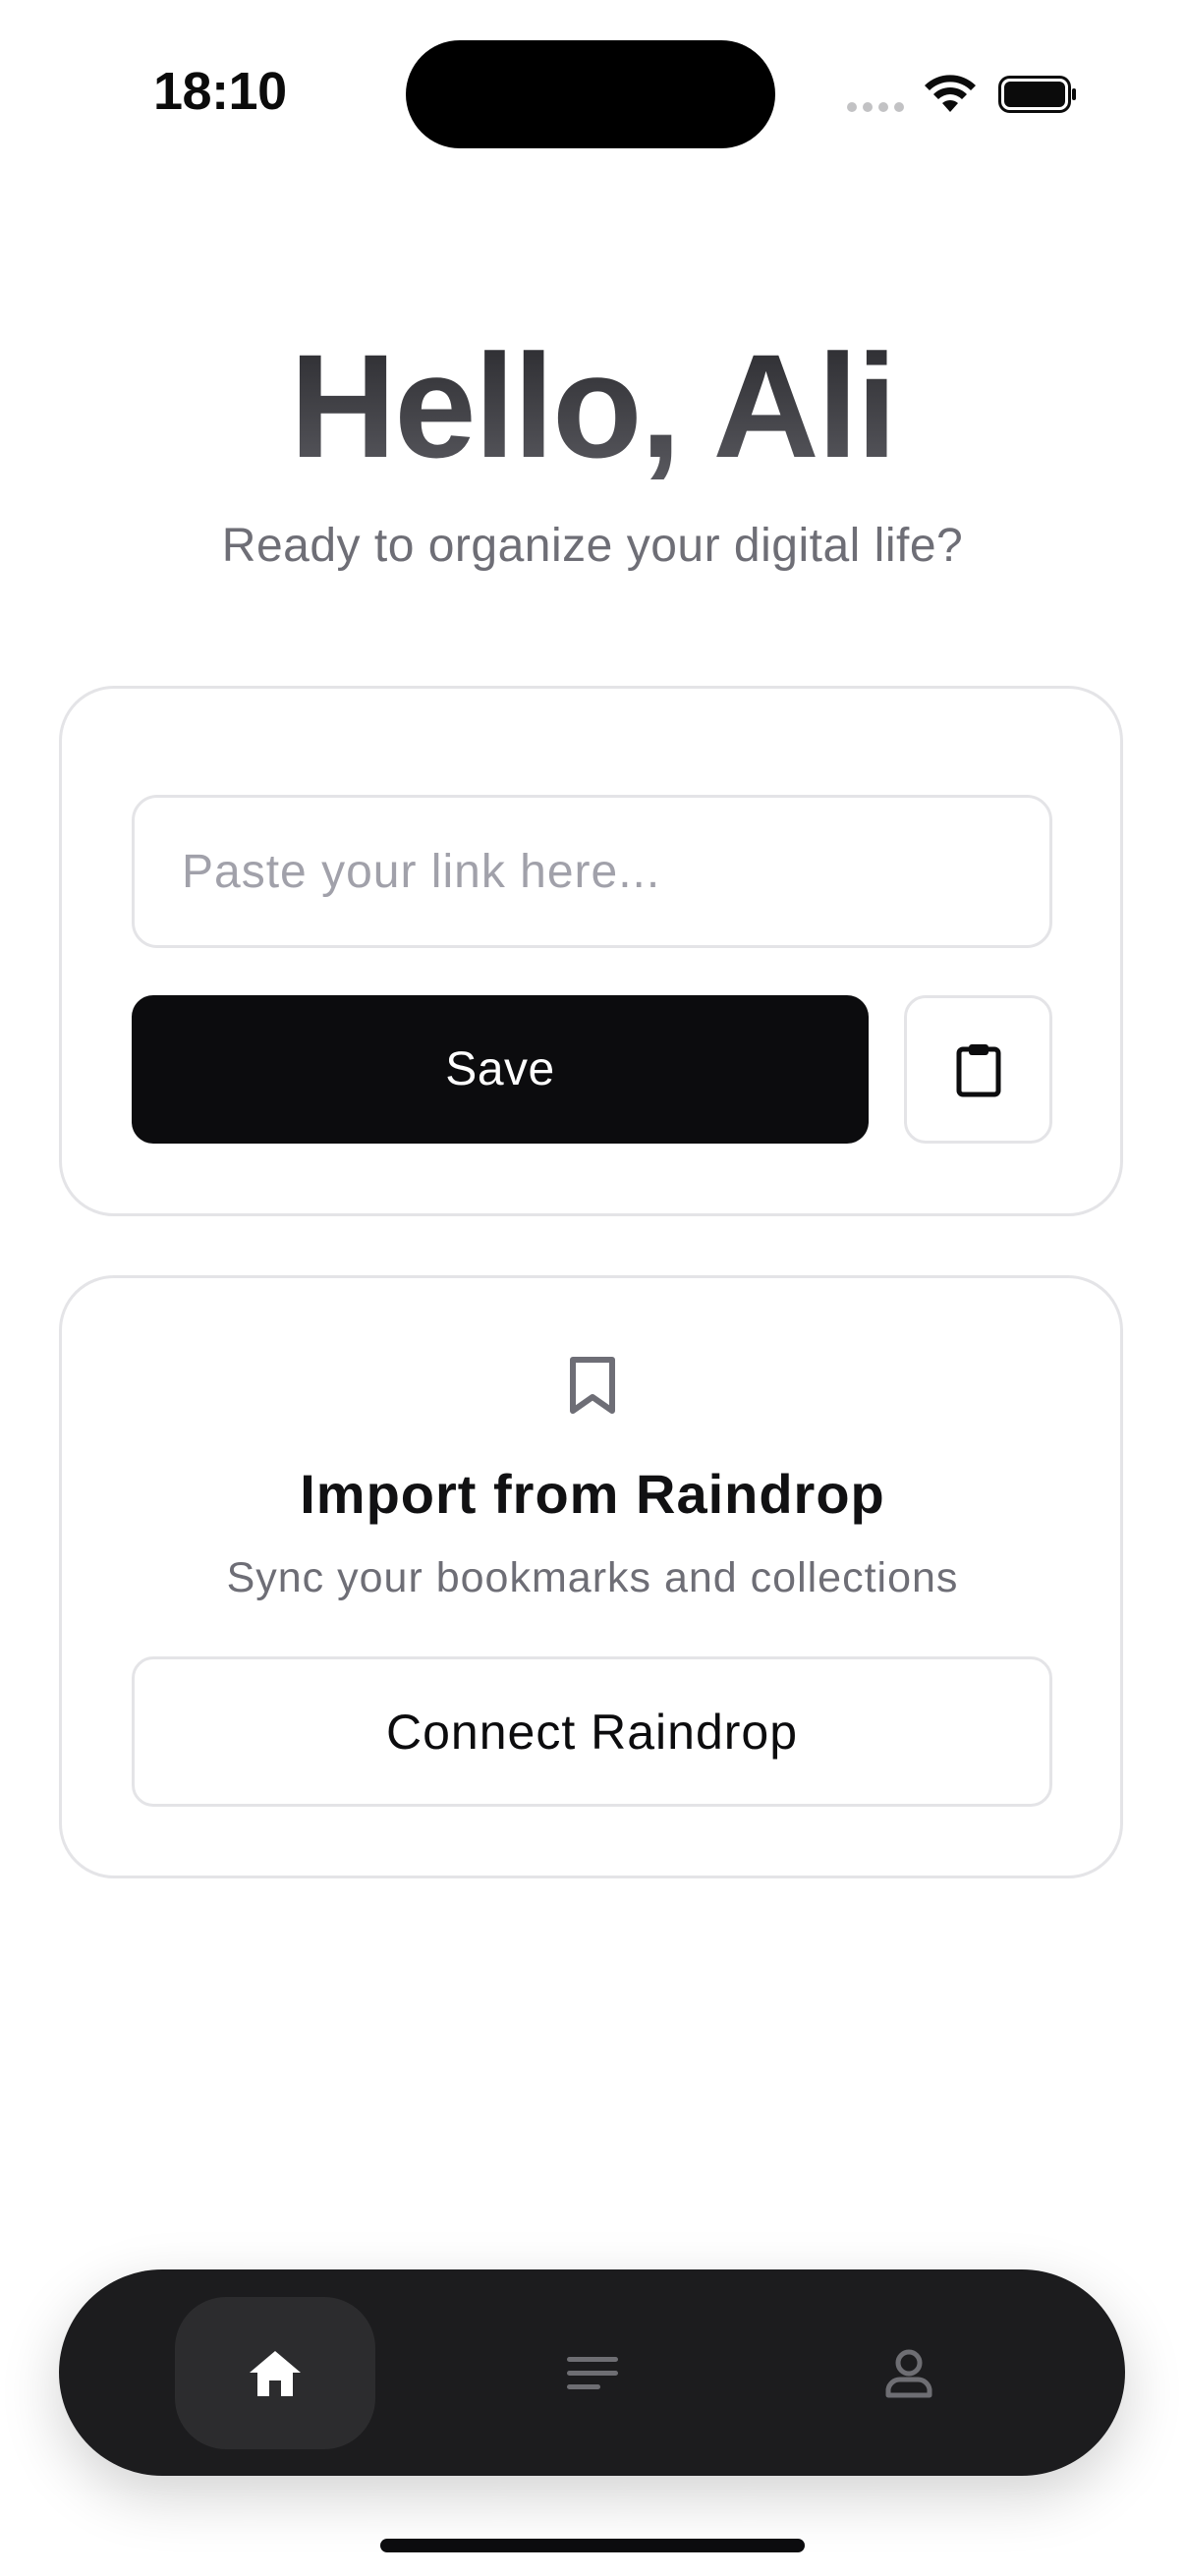  What do you see at coordinates (592, 1494) in the screenshot?
I see `import-title: Import from Raindrop` at bounding box center [592, 1494].